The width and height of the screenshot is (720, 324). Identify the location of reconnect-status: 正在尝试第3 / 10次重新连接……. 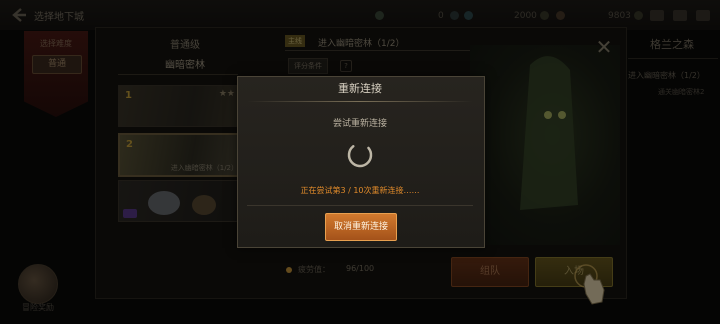
(360, 190).